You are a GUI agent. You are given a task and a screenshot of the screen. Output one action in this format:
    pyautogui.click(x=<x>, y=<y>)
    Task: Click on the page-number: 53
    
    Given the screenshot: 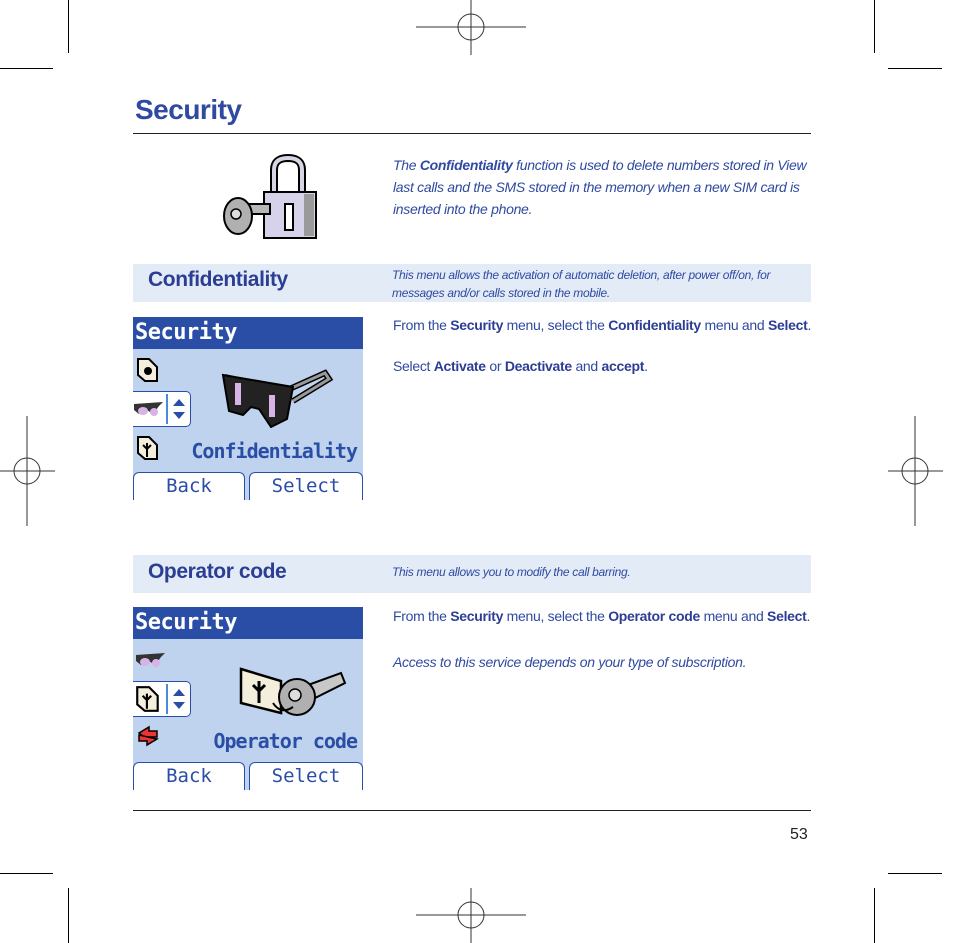 What is the action you would take?
    pyautogui.click(x=799, y=834)
    